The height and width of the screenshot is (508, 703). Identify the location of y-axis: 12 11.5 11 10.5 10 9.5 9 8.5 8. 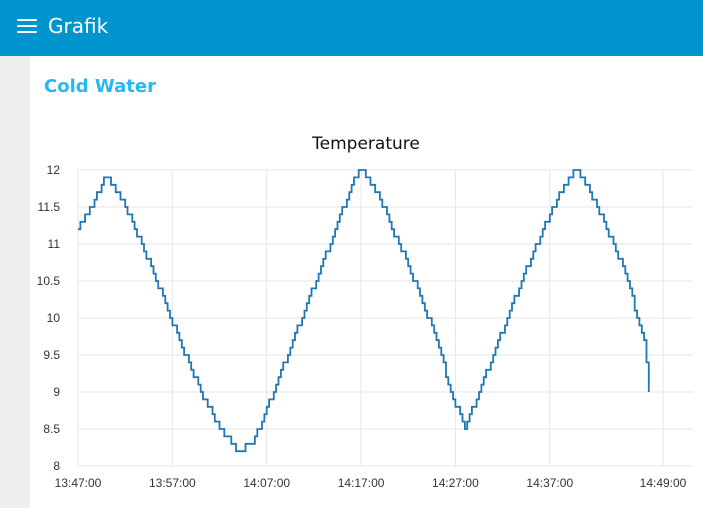
(49, 318).